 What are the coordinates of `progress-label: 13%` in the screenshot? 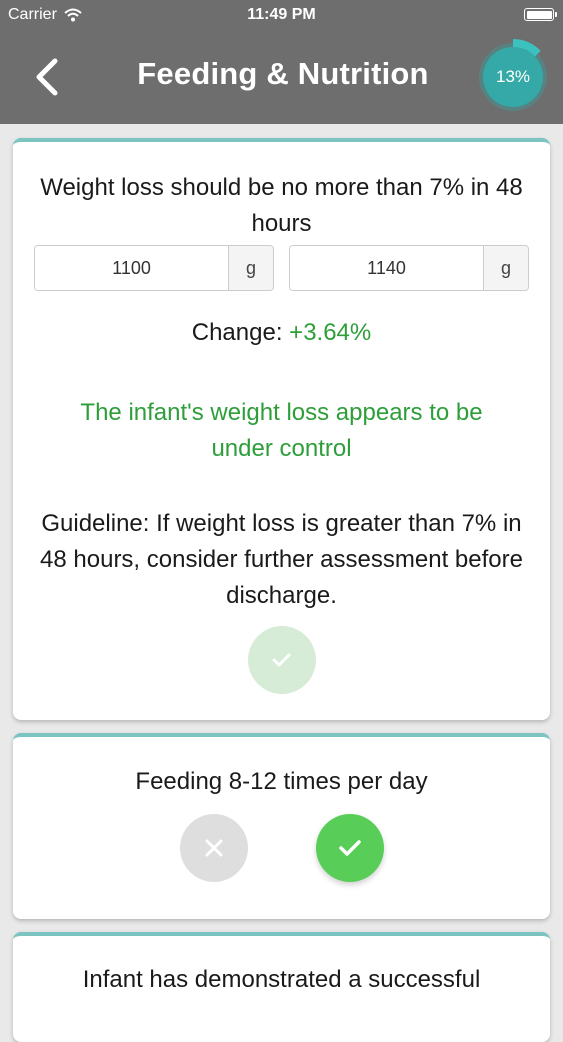 It's located at (513, 76).